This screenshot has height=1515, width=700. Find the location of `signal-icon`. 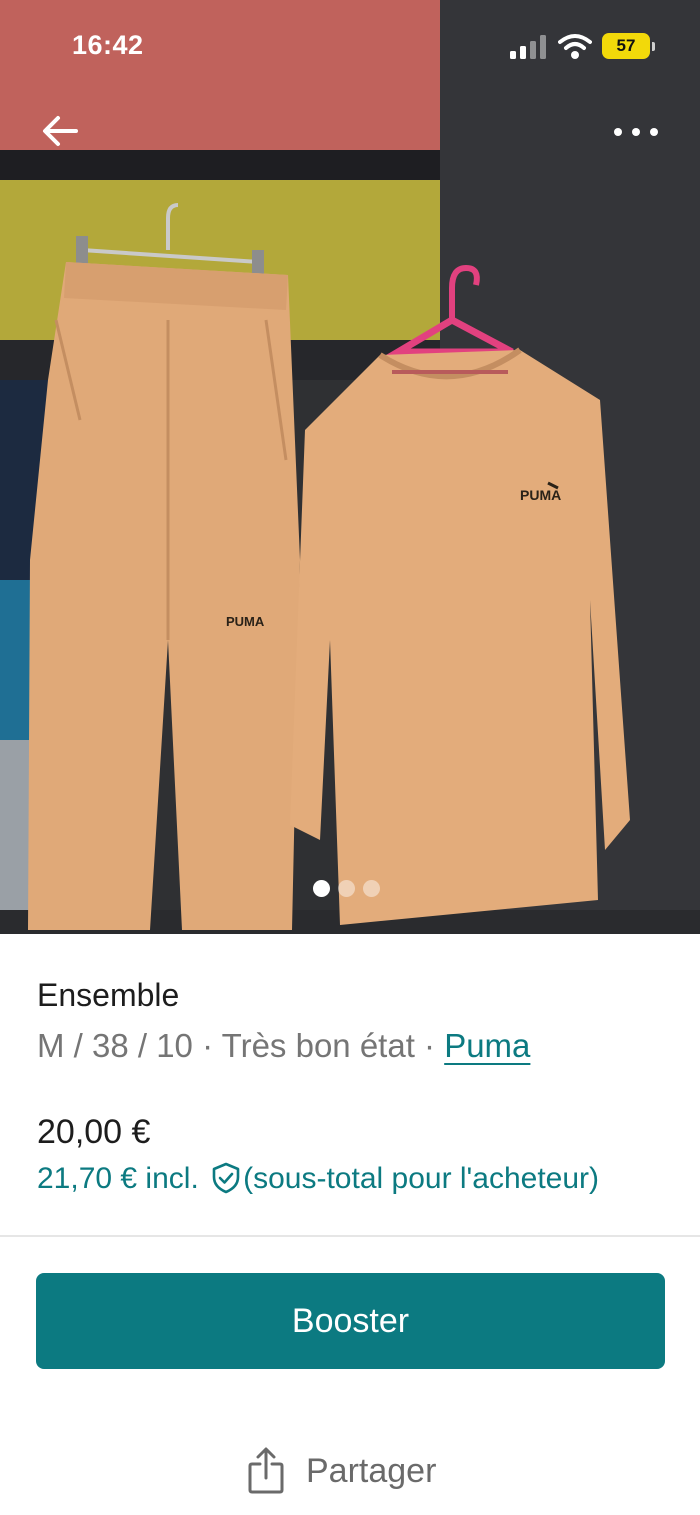

signal-icon is located at coordinates (528, 47).